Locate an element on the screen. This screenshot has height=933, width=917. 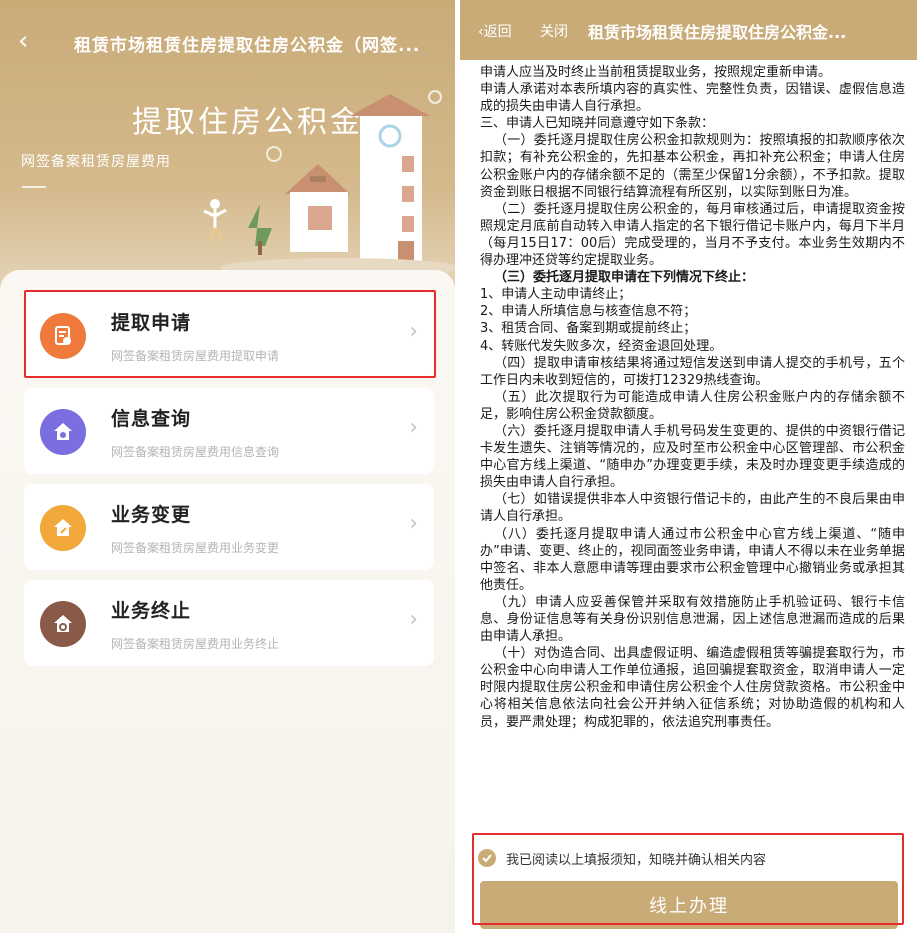
back-chevron-icon: ‹ is located at coordinates (23, 41).